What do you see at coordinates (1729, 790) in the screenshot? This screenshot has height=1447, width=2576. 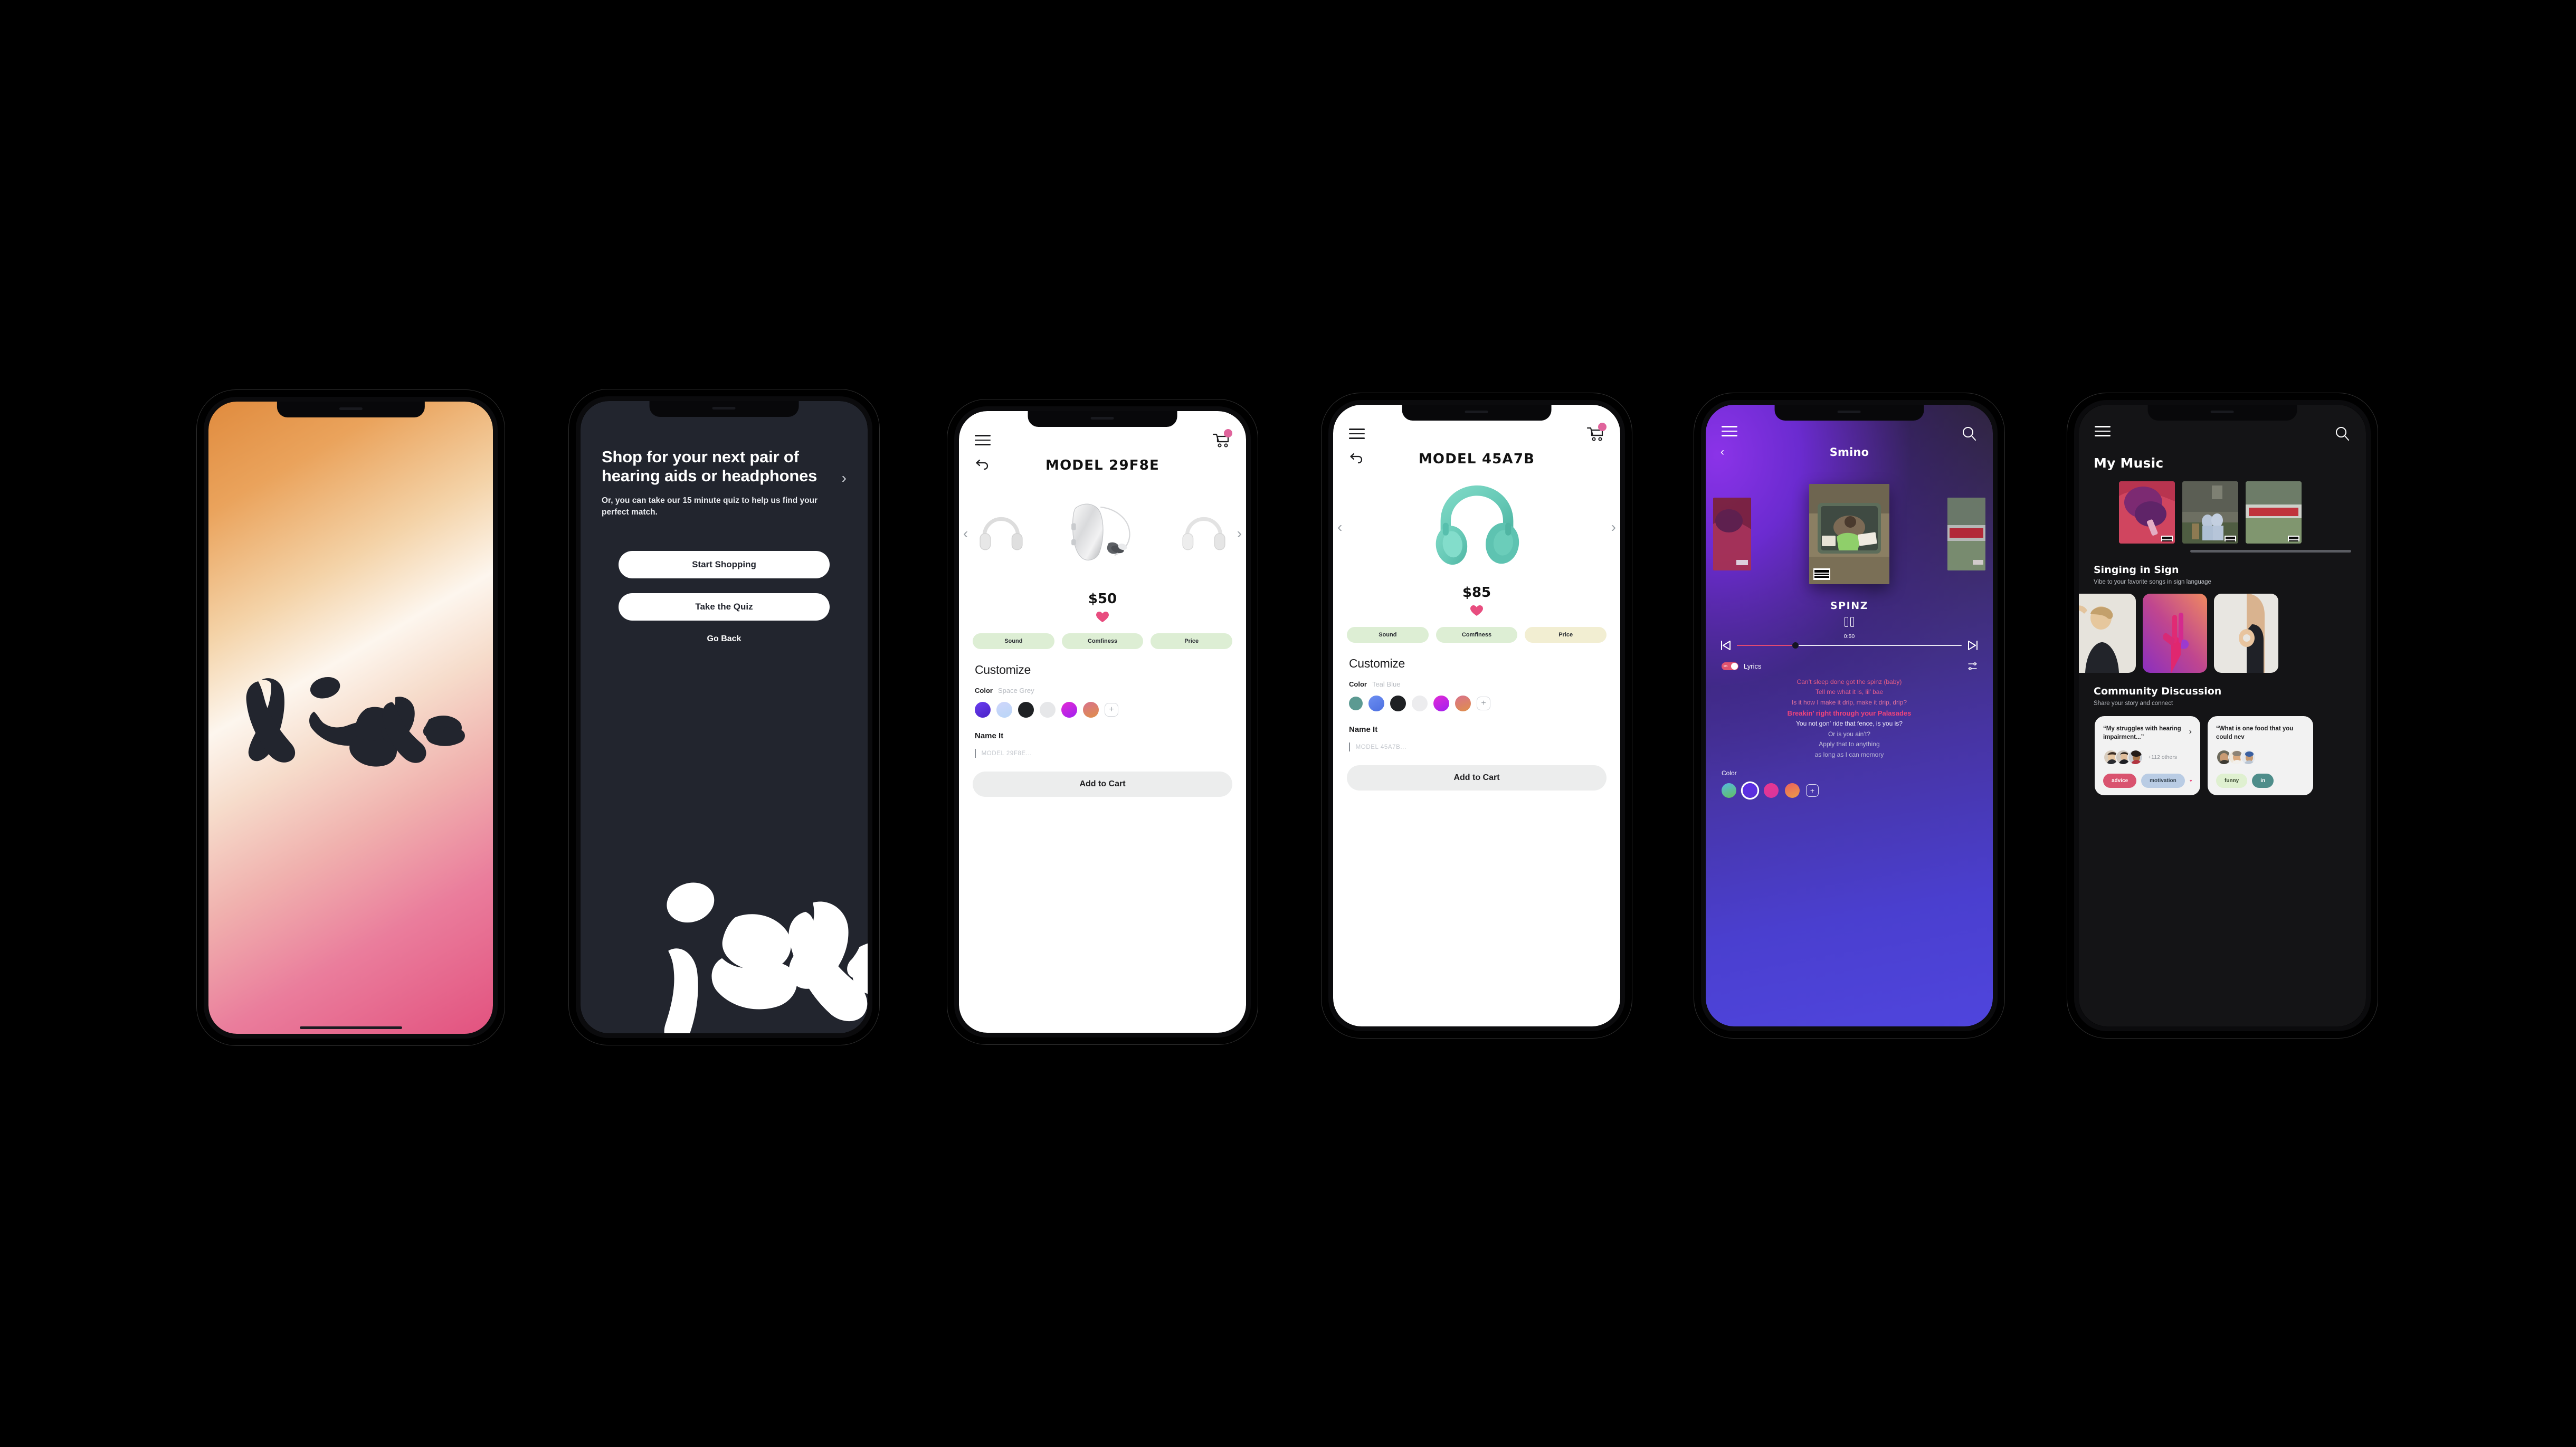 I see `swatch-aqua-green` at bounding box center [1729, 790].